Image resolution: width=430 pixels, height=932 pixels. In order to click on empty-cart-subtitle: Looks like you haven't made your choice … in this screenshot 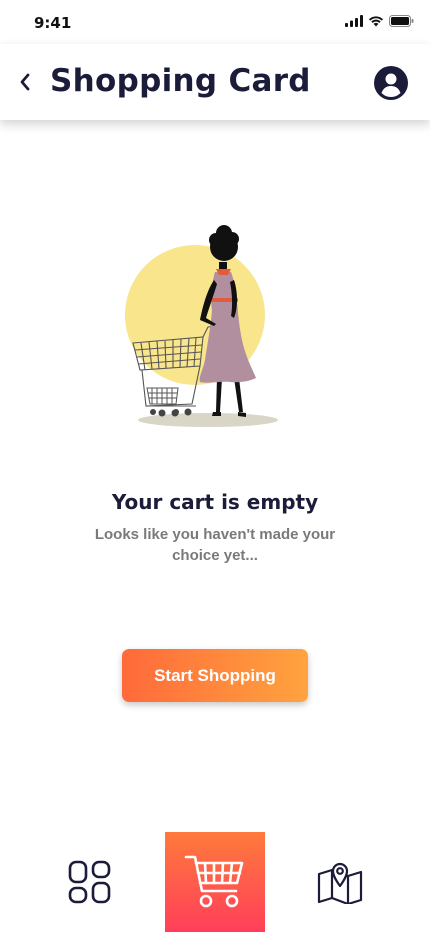, I will do `click(215, 545)`.